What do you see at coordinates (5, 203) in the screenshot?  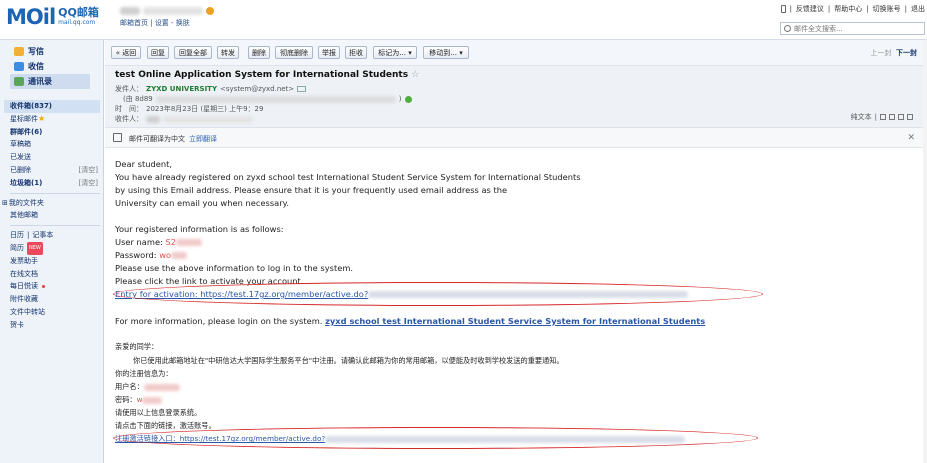 I see `expand-icon: ⊞` at bounding box center [5, 203].